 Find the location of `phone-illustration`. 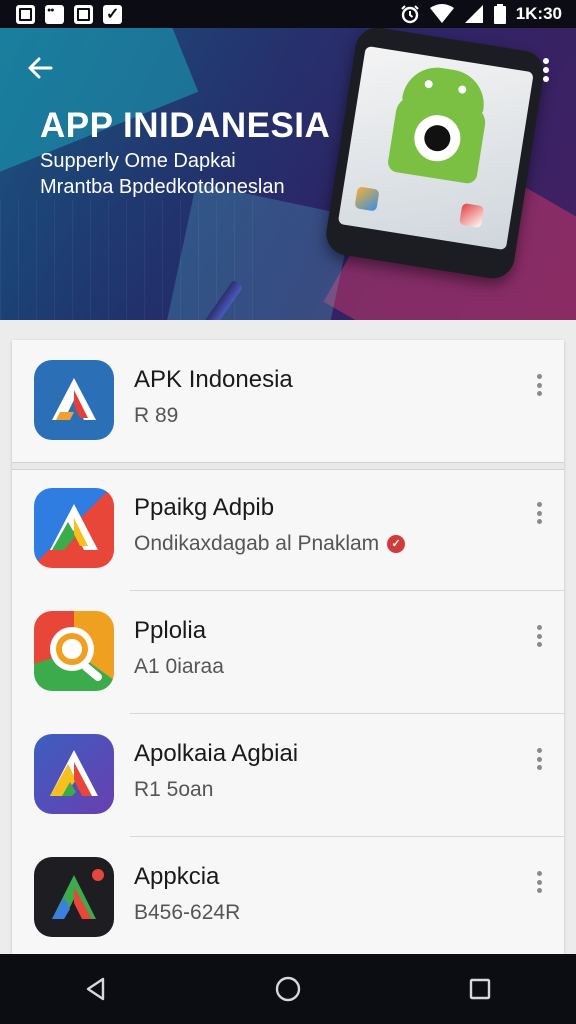

phone-illustration is located at coordinates (435, 155).